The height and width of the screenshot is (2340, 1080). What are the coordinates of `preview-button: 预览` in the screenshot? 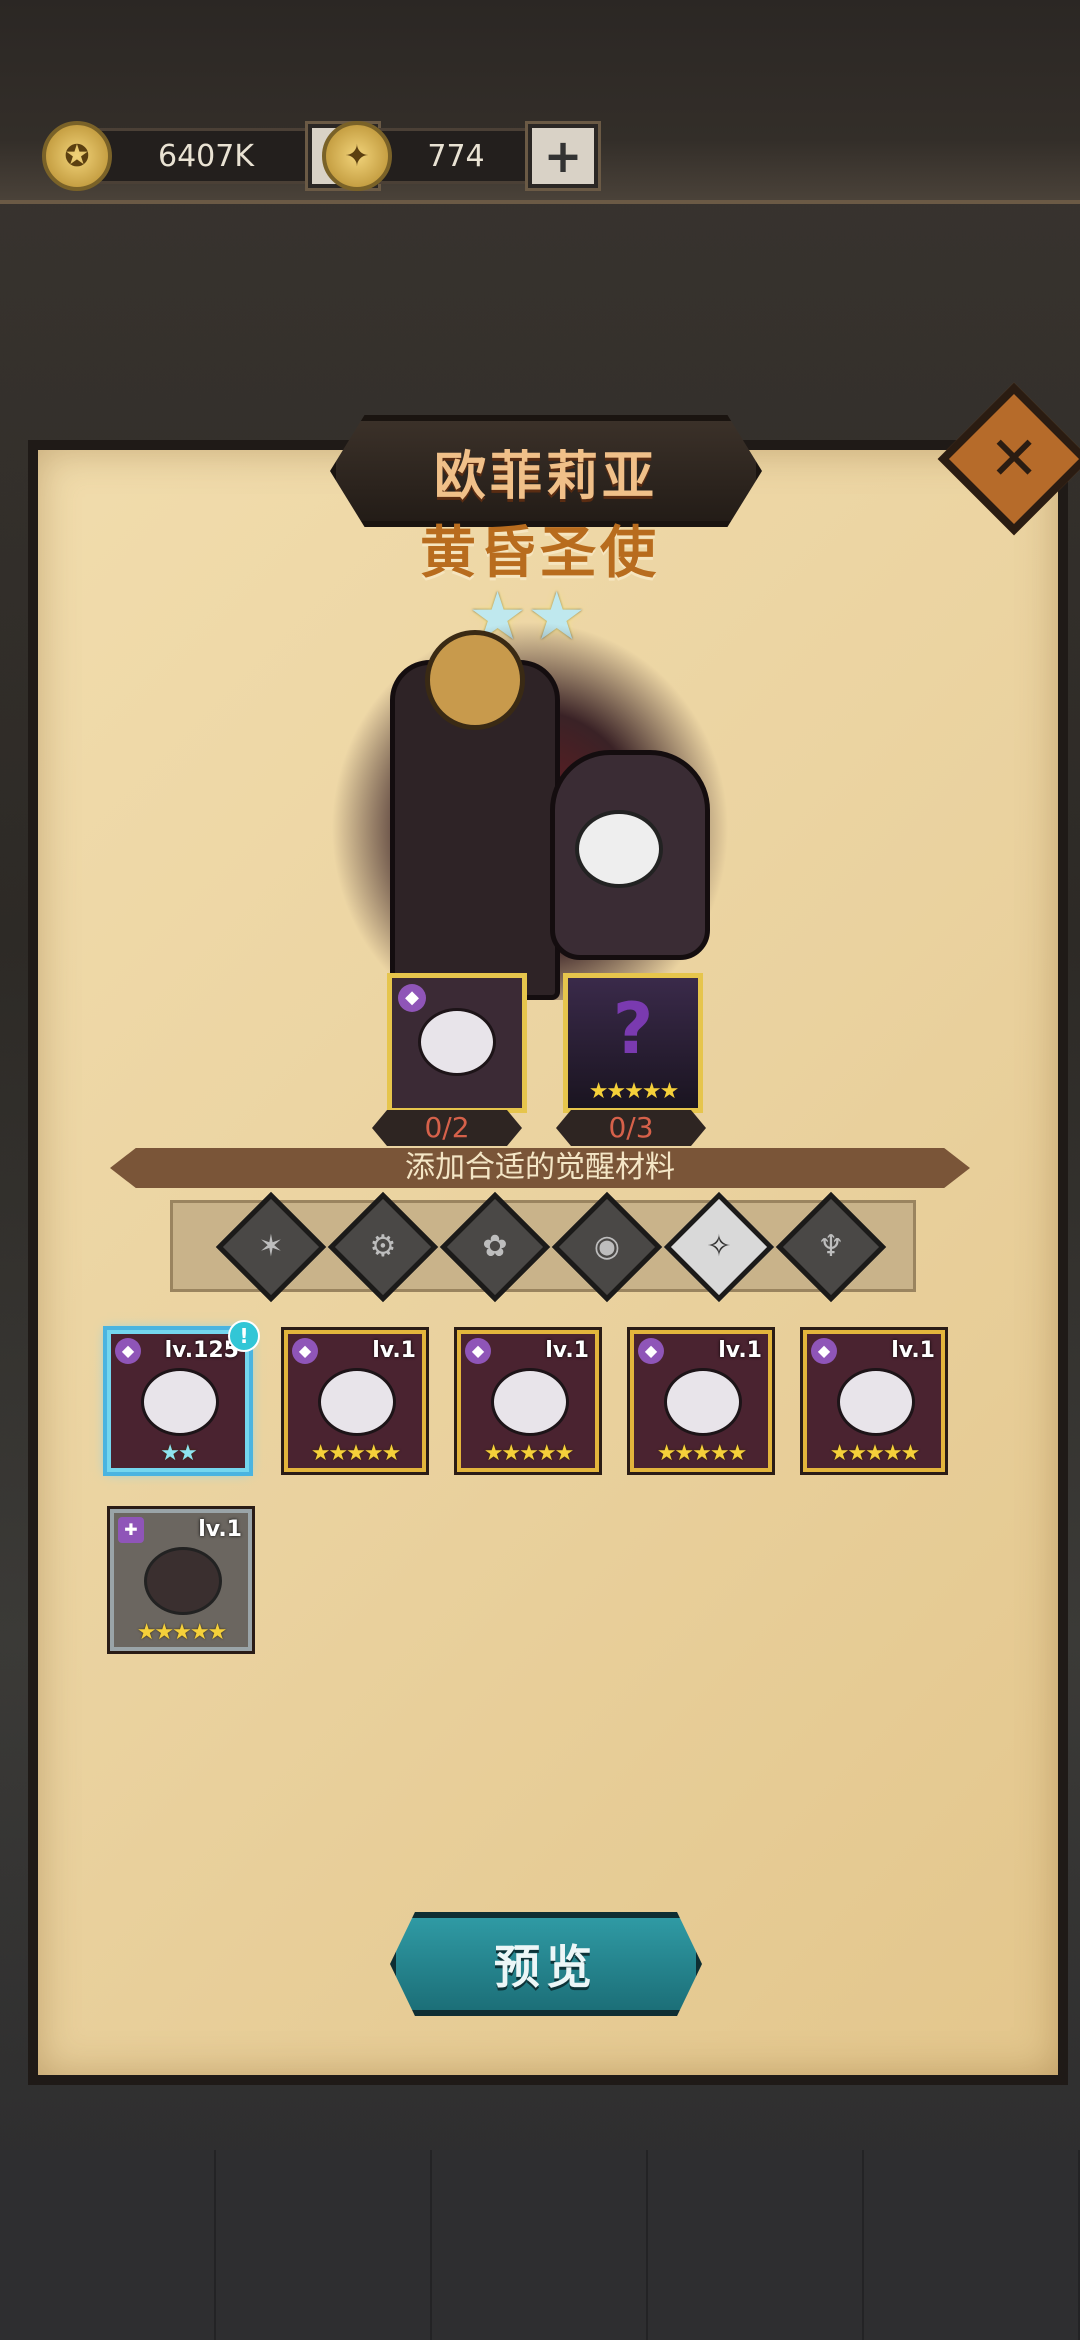 It's located at (546, 1964).